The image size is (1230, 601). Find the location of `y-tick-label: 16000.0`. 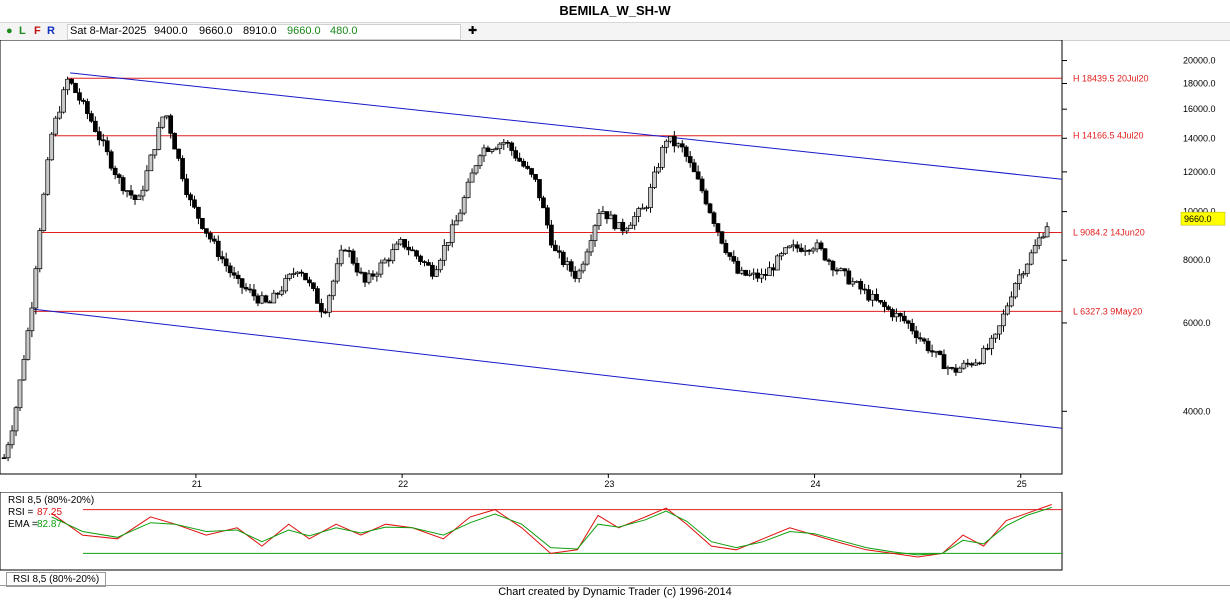

y-tick-label: 16000.0 is located at coordinates (1199, 109).